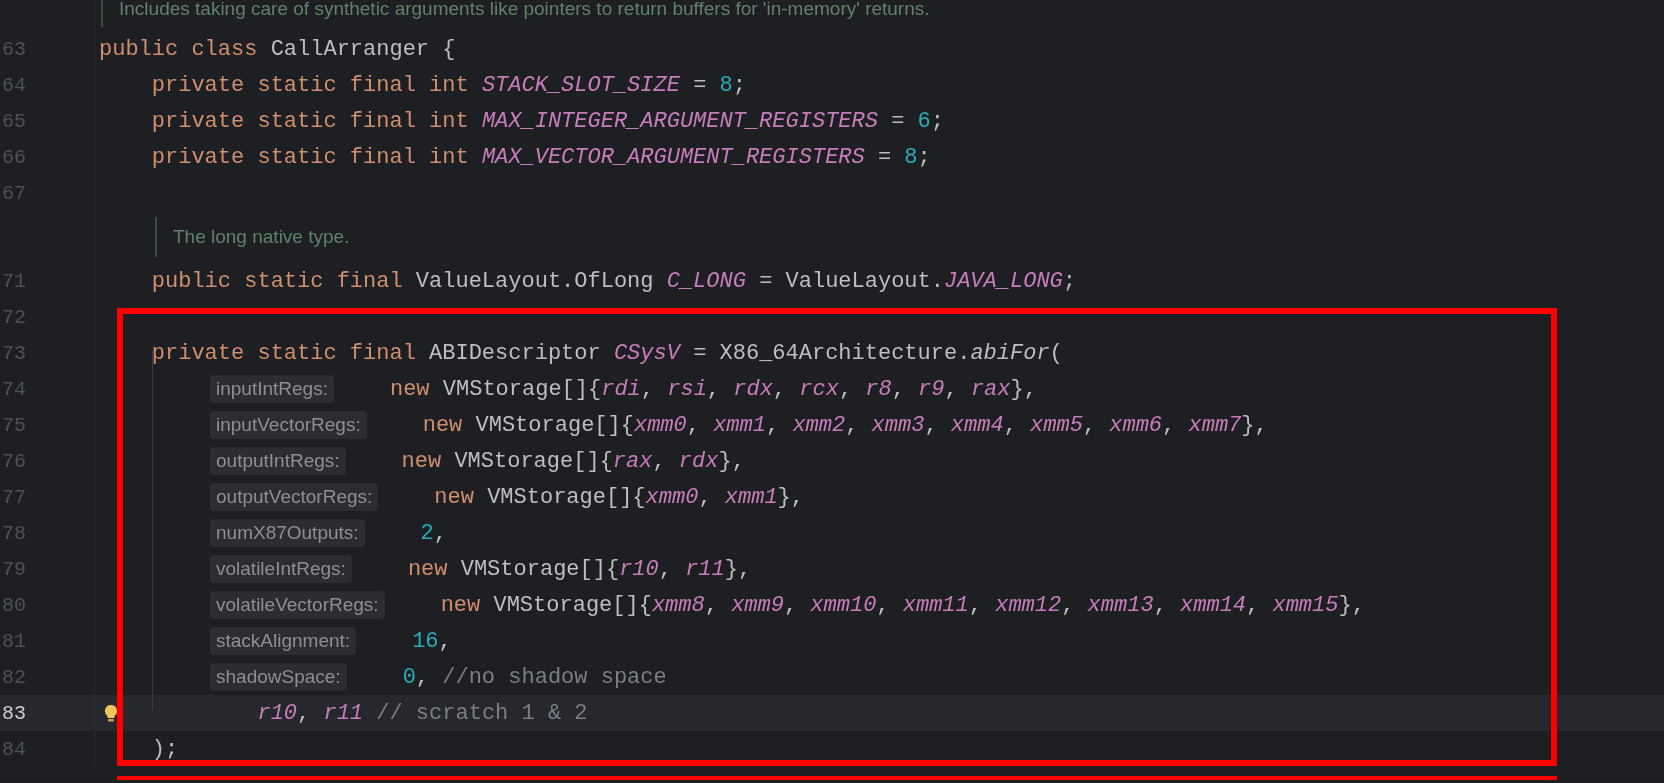 This screenshot has height=783, width=1664. I want to click on parameter-hint: shadowSpace:, so click(278, 677).